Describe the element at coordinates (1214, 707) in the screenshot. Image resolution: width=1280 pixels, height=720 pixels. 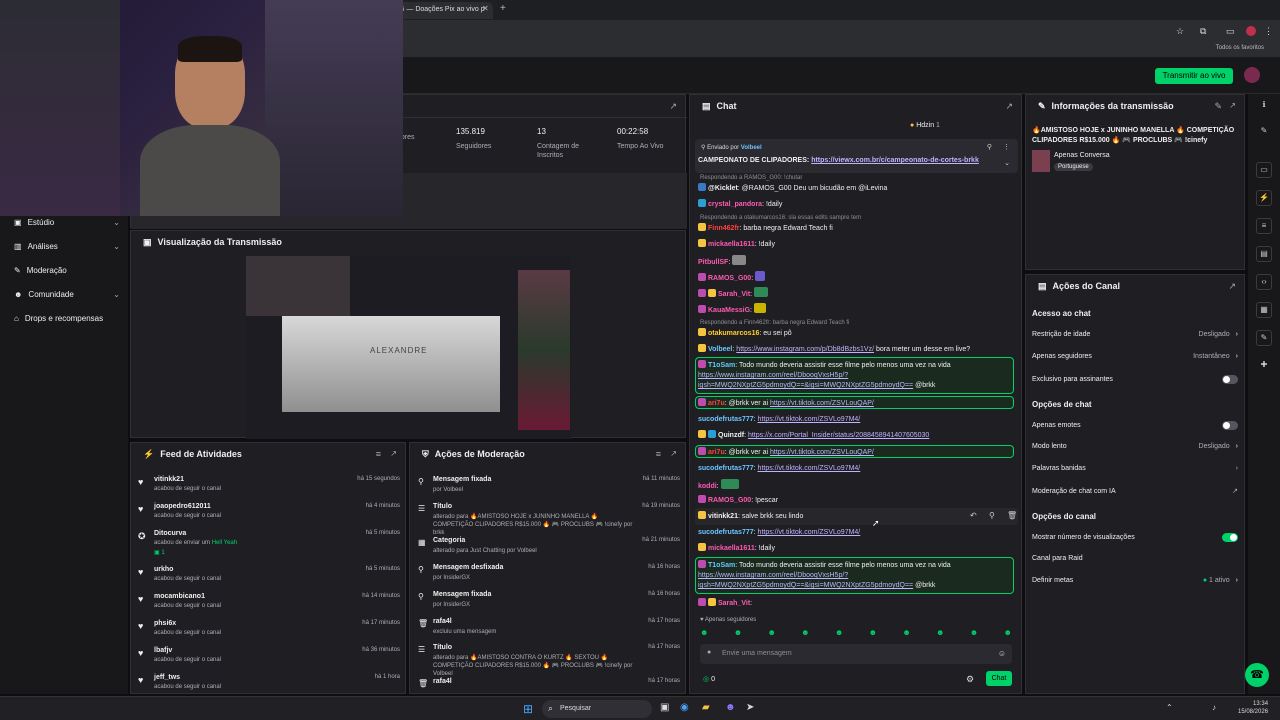
I see `volume-icon: ♪` at that location.